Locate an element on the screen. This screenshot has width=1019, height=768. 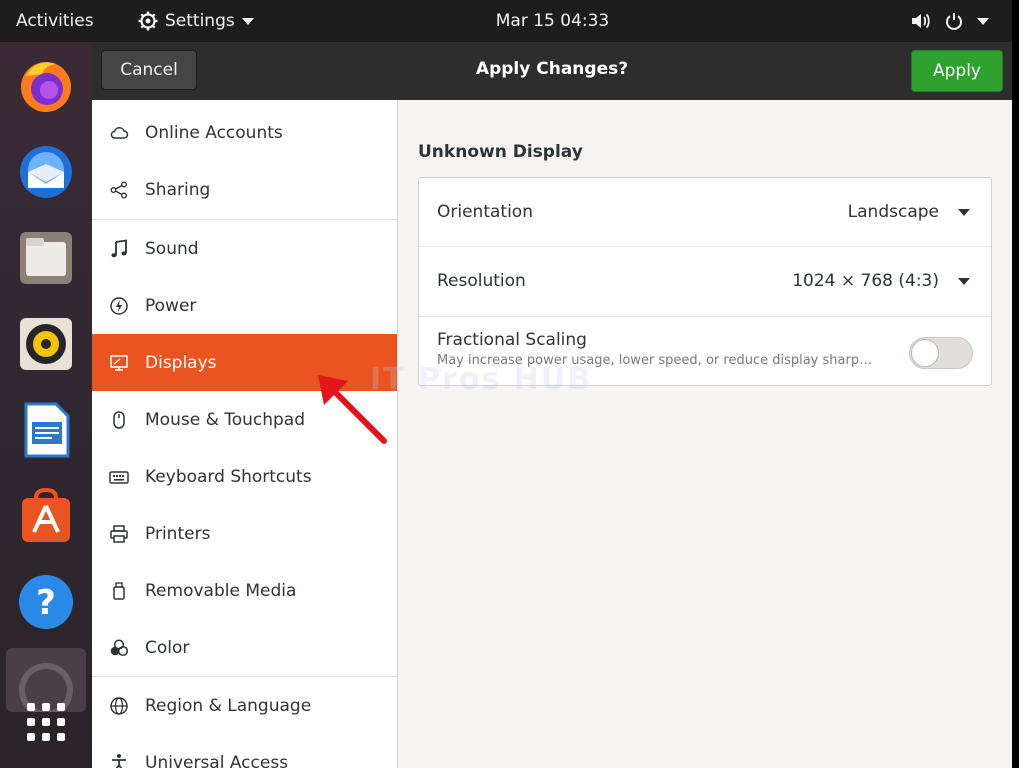
accessibility-icon is located at coordinates (119, 760).